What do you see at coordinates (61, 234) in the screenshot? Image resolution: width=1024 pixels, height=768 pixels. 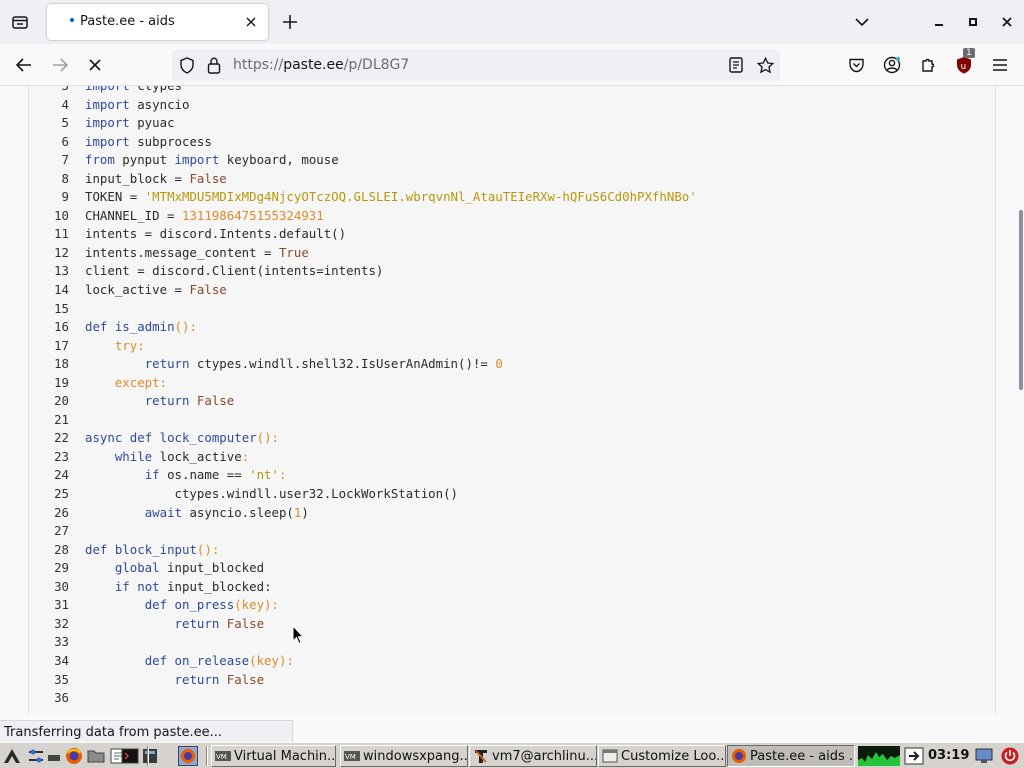 I see `line-number: 11` at bounding box center [61, 234].